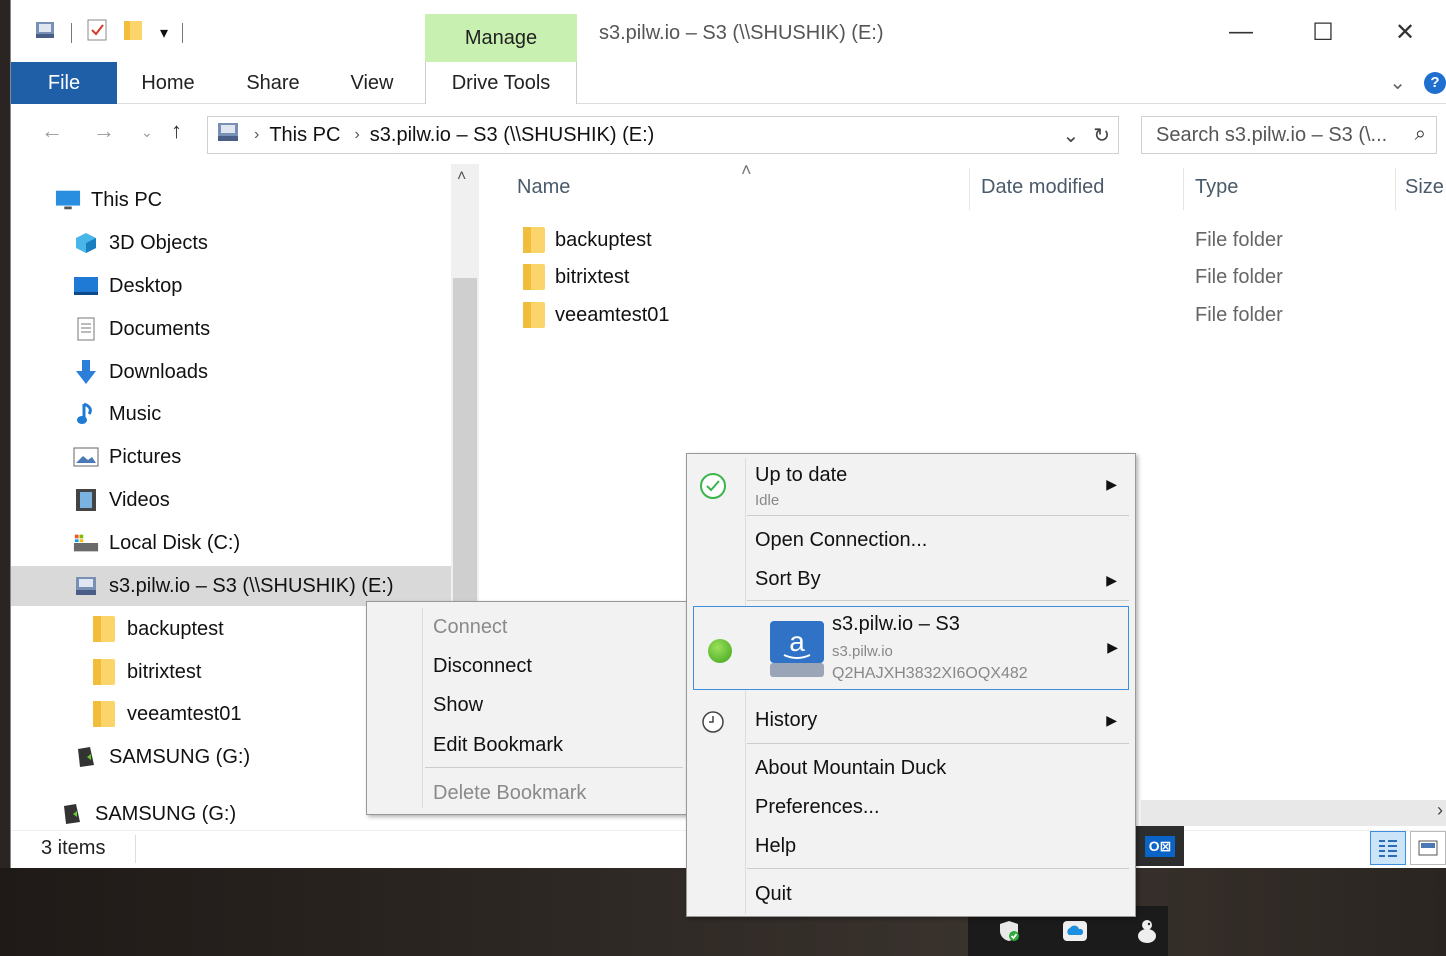 This screenshot has height=956, width=1446. What do you see at coordinates (157, 629) in the screenshot?
I see `nav-item-backuptest: backuptest` at bounding box center [157, 629].